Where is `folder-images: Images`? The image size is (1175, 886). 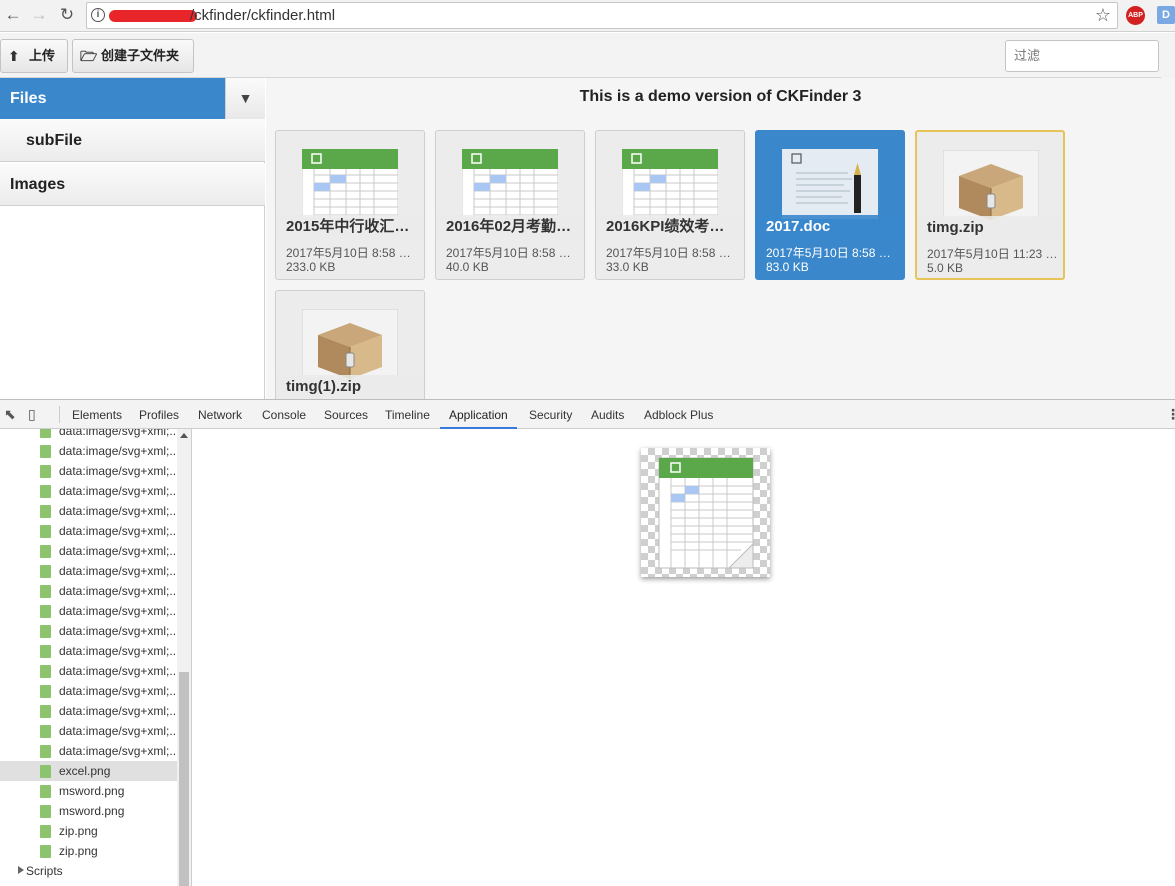 folder-images: Images is located at coordinates (132, 184).